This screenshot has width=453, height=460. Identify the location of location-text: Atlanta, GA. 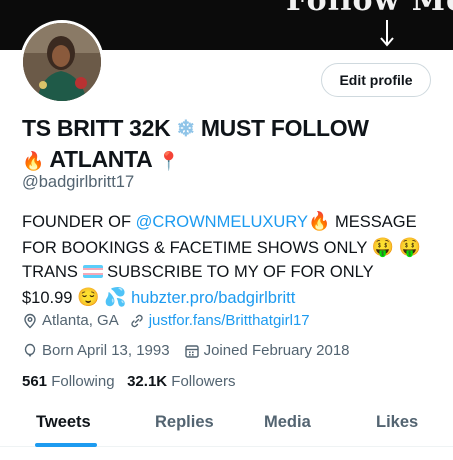
(80, 320).